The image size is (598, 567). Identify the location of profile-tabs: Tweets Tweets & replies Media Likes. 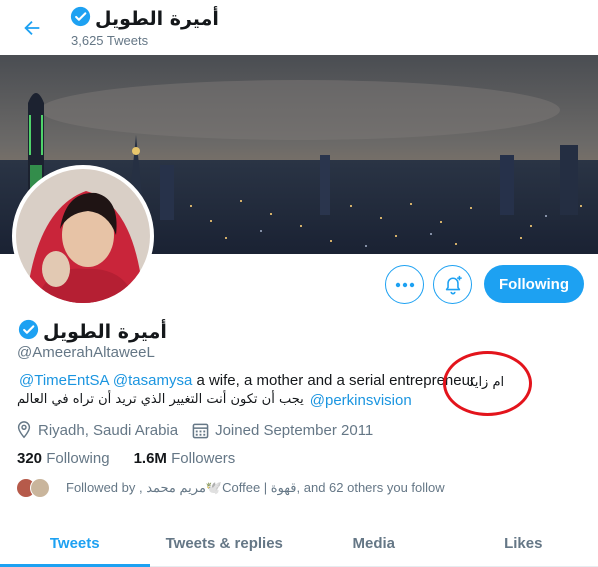
(299, 543).